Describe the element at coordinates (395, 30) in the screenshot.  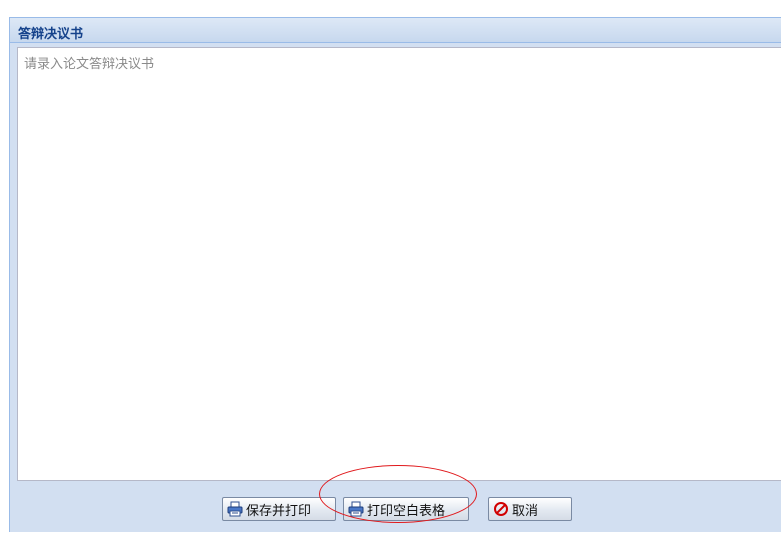
I see `panel-header: 答辩决议书` at that location.